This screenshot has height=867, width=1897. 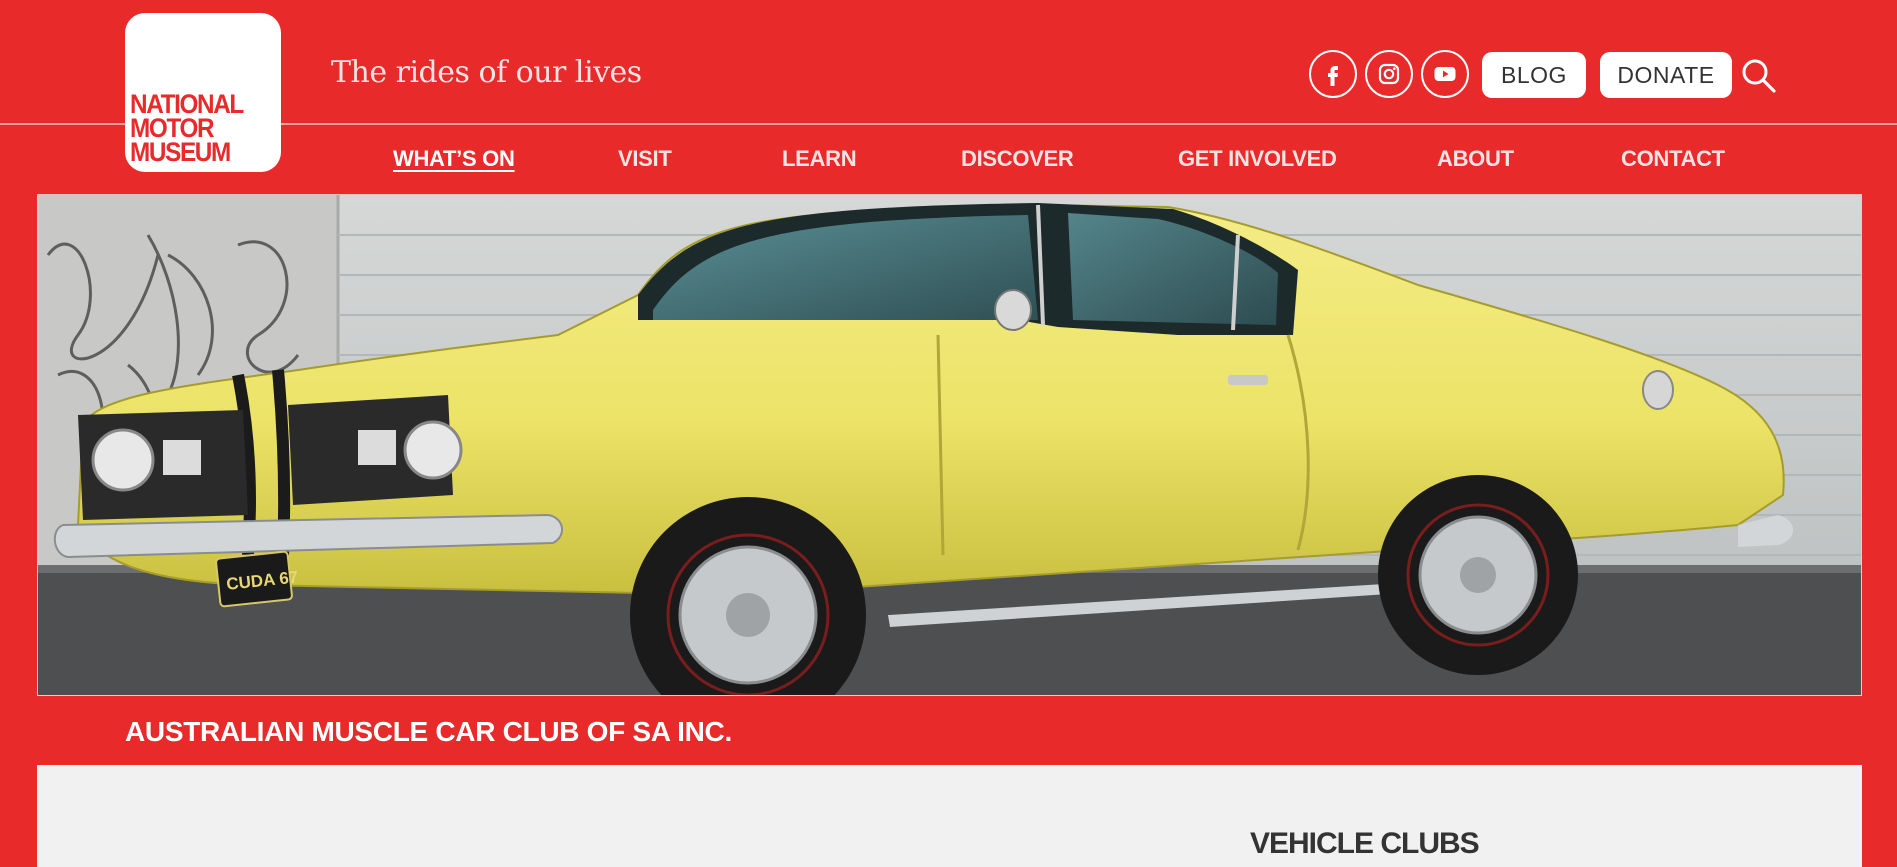 I want to click on logo-wordmark: NATIONAL MOTOR MUSEUM, so click(x=187, y=129).